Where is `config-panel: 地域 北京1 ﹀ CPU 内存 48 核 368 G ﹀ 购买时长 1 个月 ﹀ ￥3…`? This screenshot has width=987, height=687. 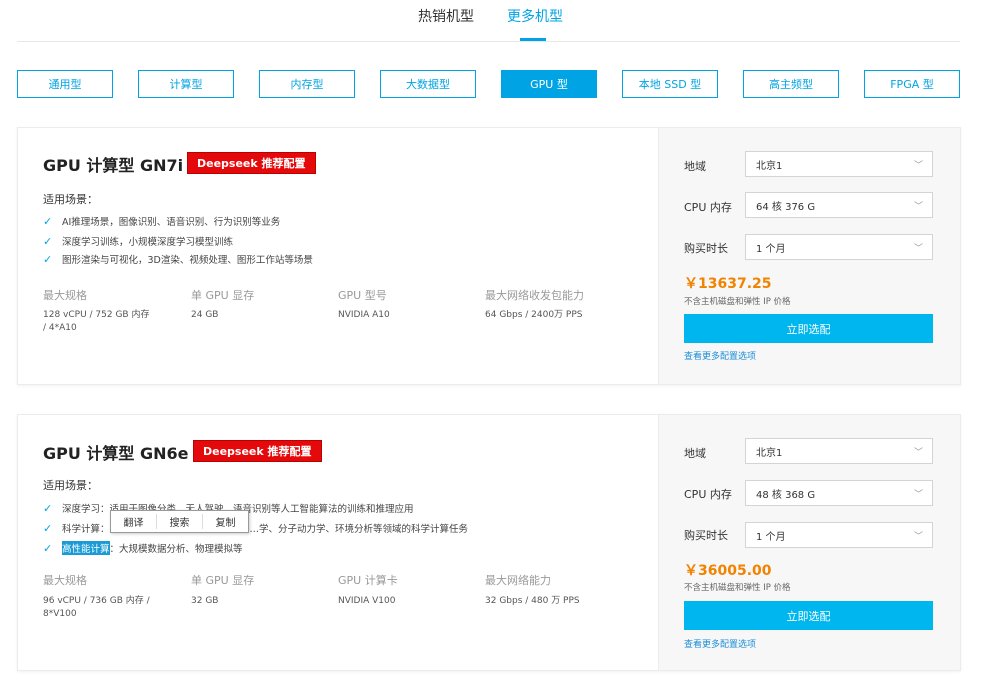 config-panel: 地域 北京1 ﹀ CPU 内存 48 核 368 G ﹀ 购买时长 1 个月 ﹀ ￥3… is located at coordinates (809, 542).